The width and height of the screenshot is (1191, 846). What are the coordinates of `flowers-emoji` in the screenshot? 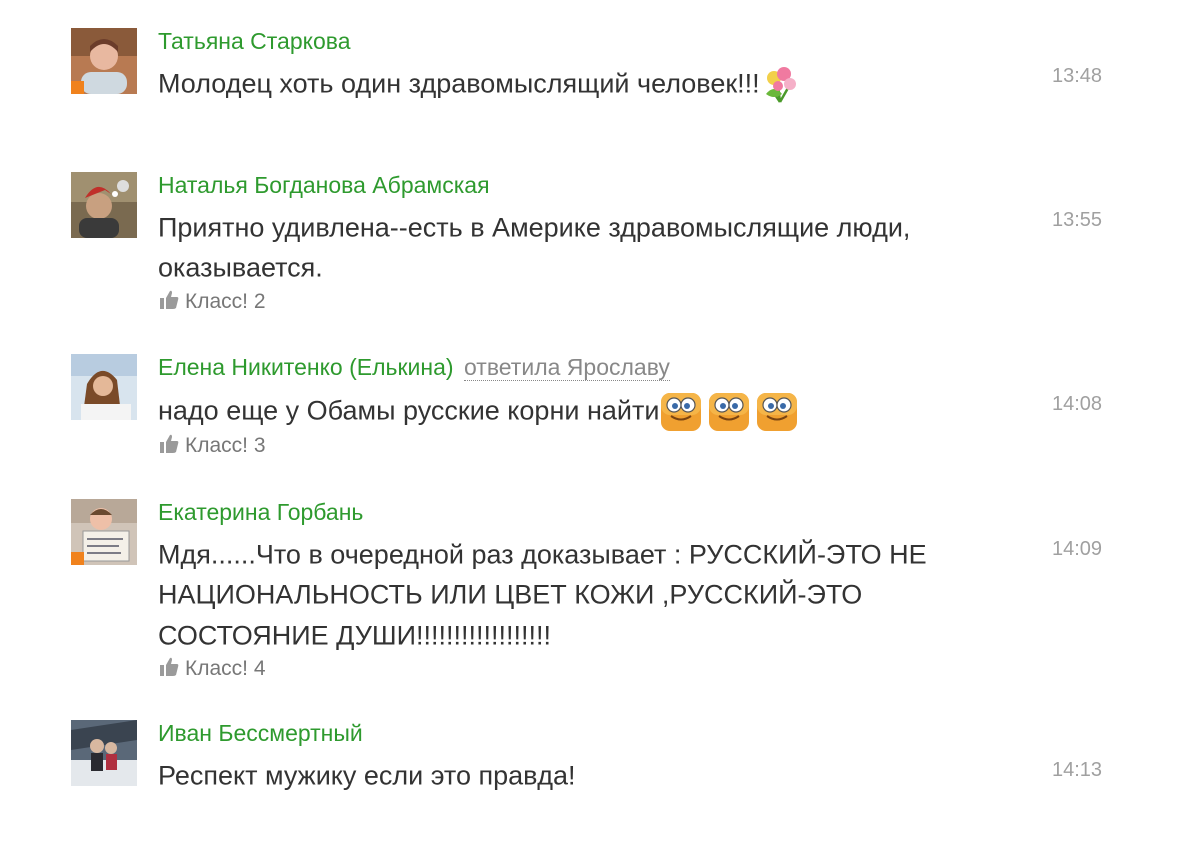 It's located at (780, 84).